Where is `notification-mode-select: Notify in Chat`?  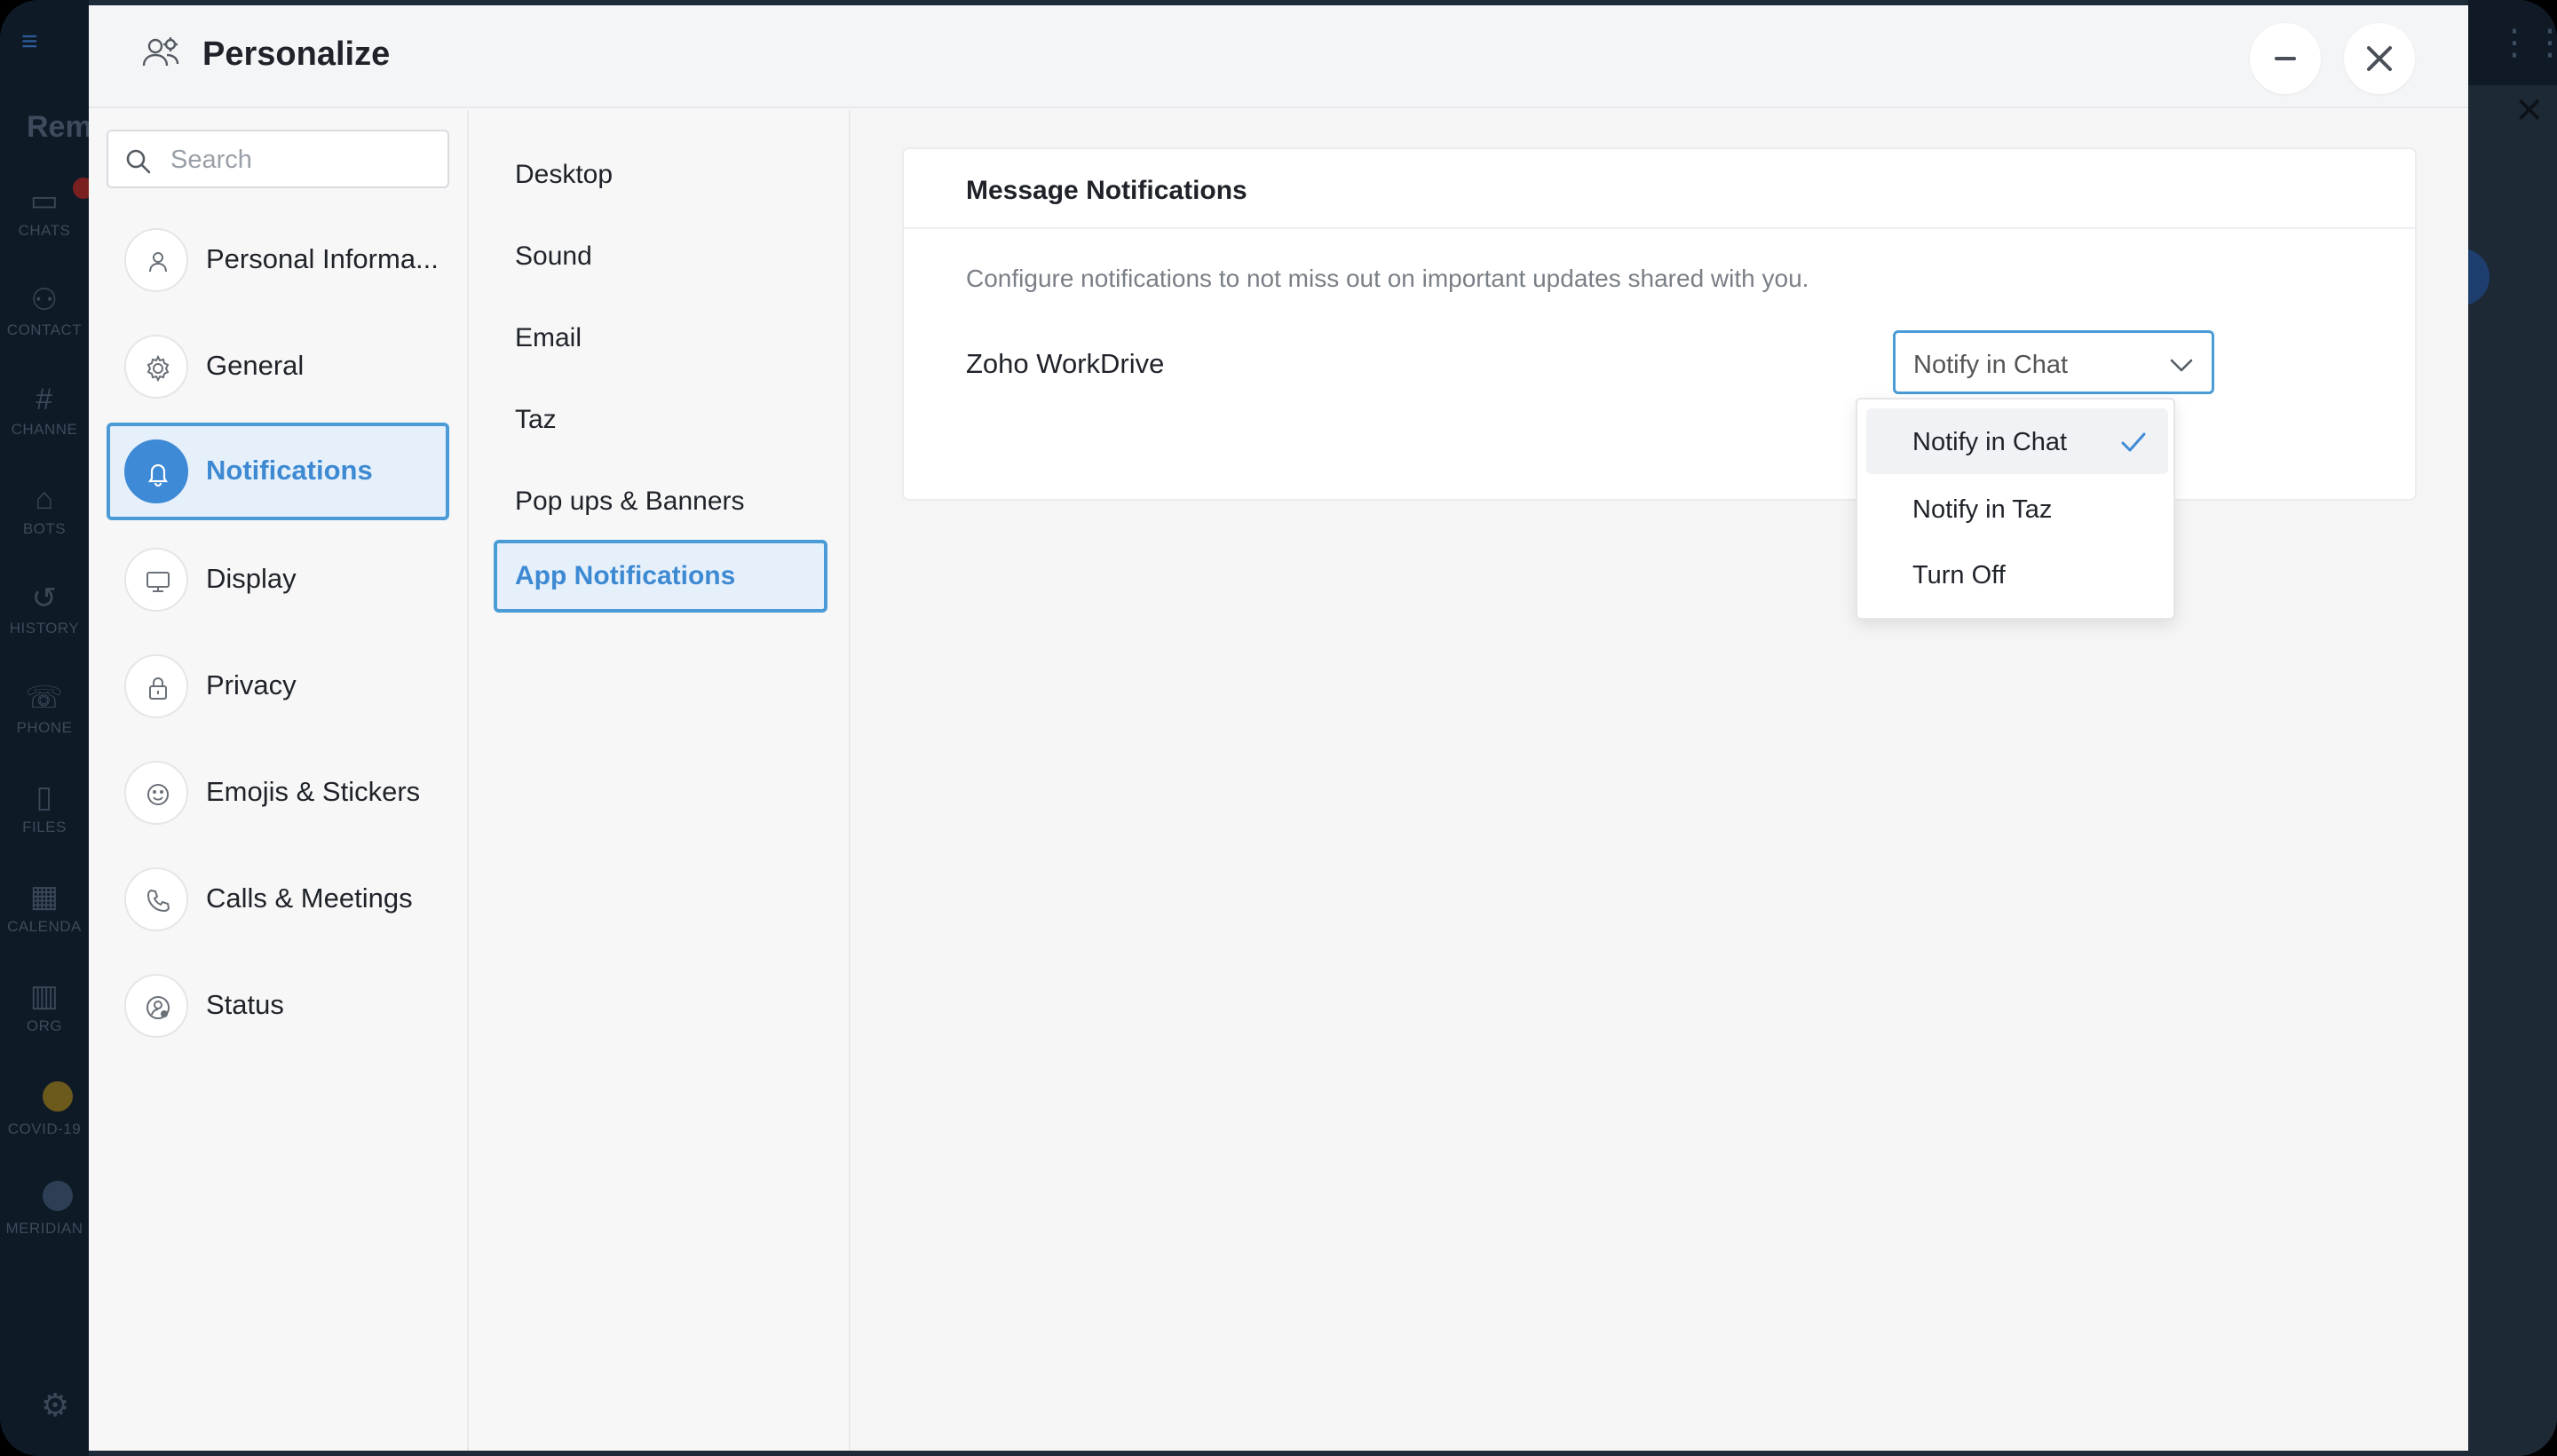
notification-mode-select: Notify in Chat is located at coordinates (2053, 362).